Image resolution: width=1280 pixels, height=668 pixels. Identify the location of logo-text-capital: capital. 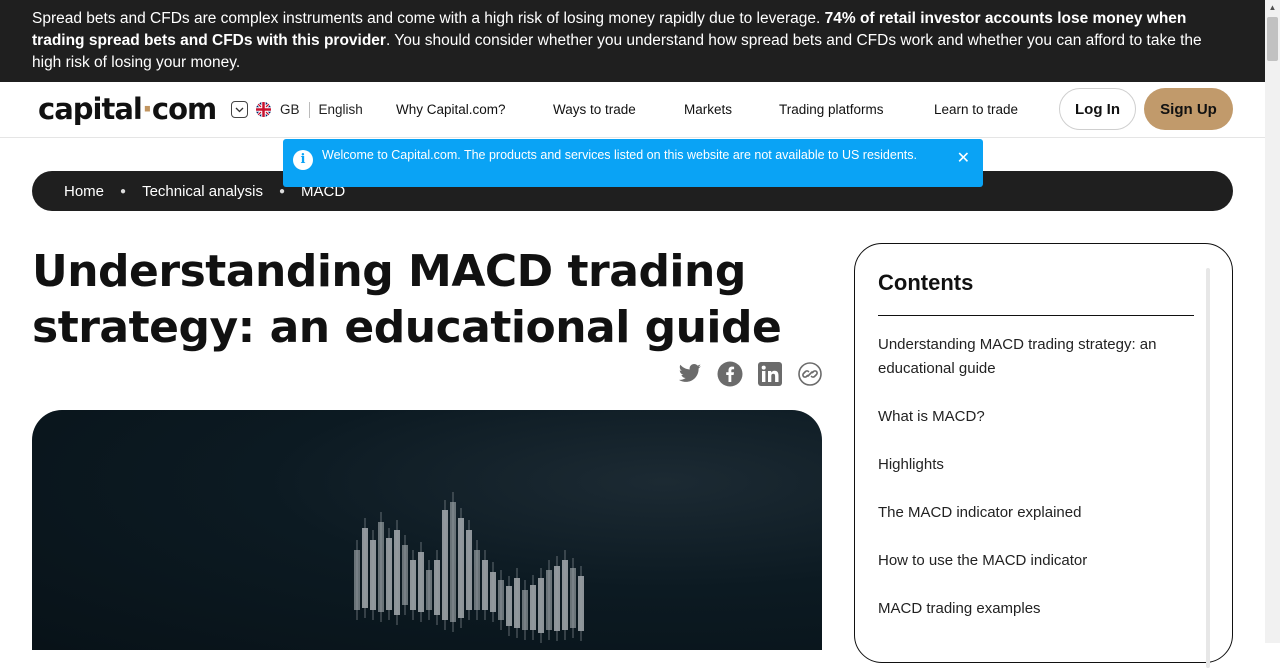
(90, 109).